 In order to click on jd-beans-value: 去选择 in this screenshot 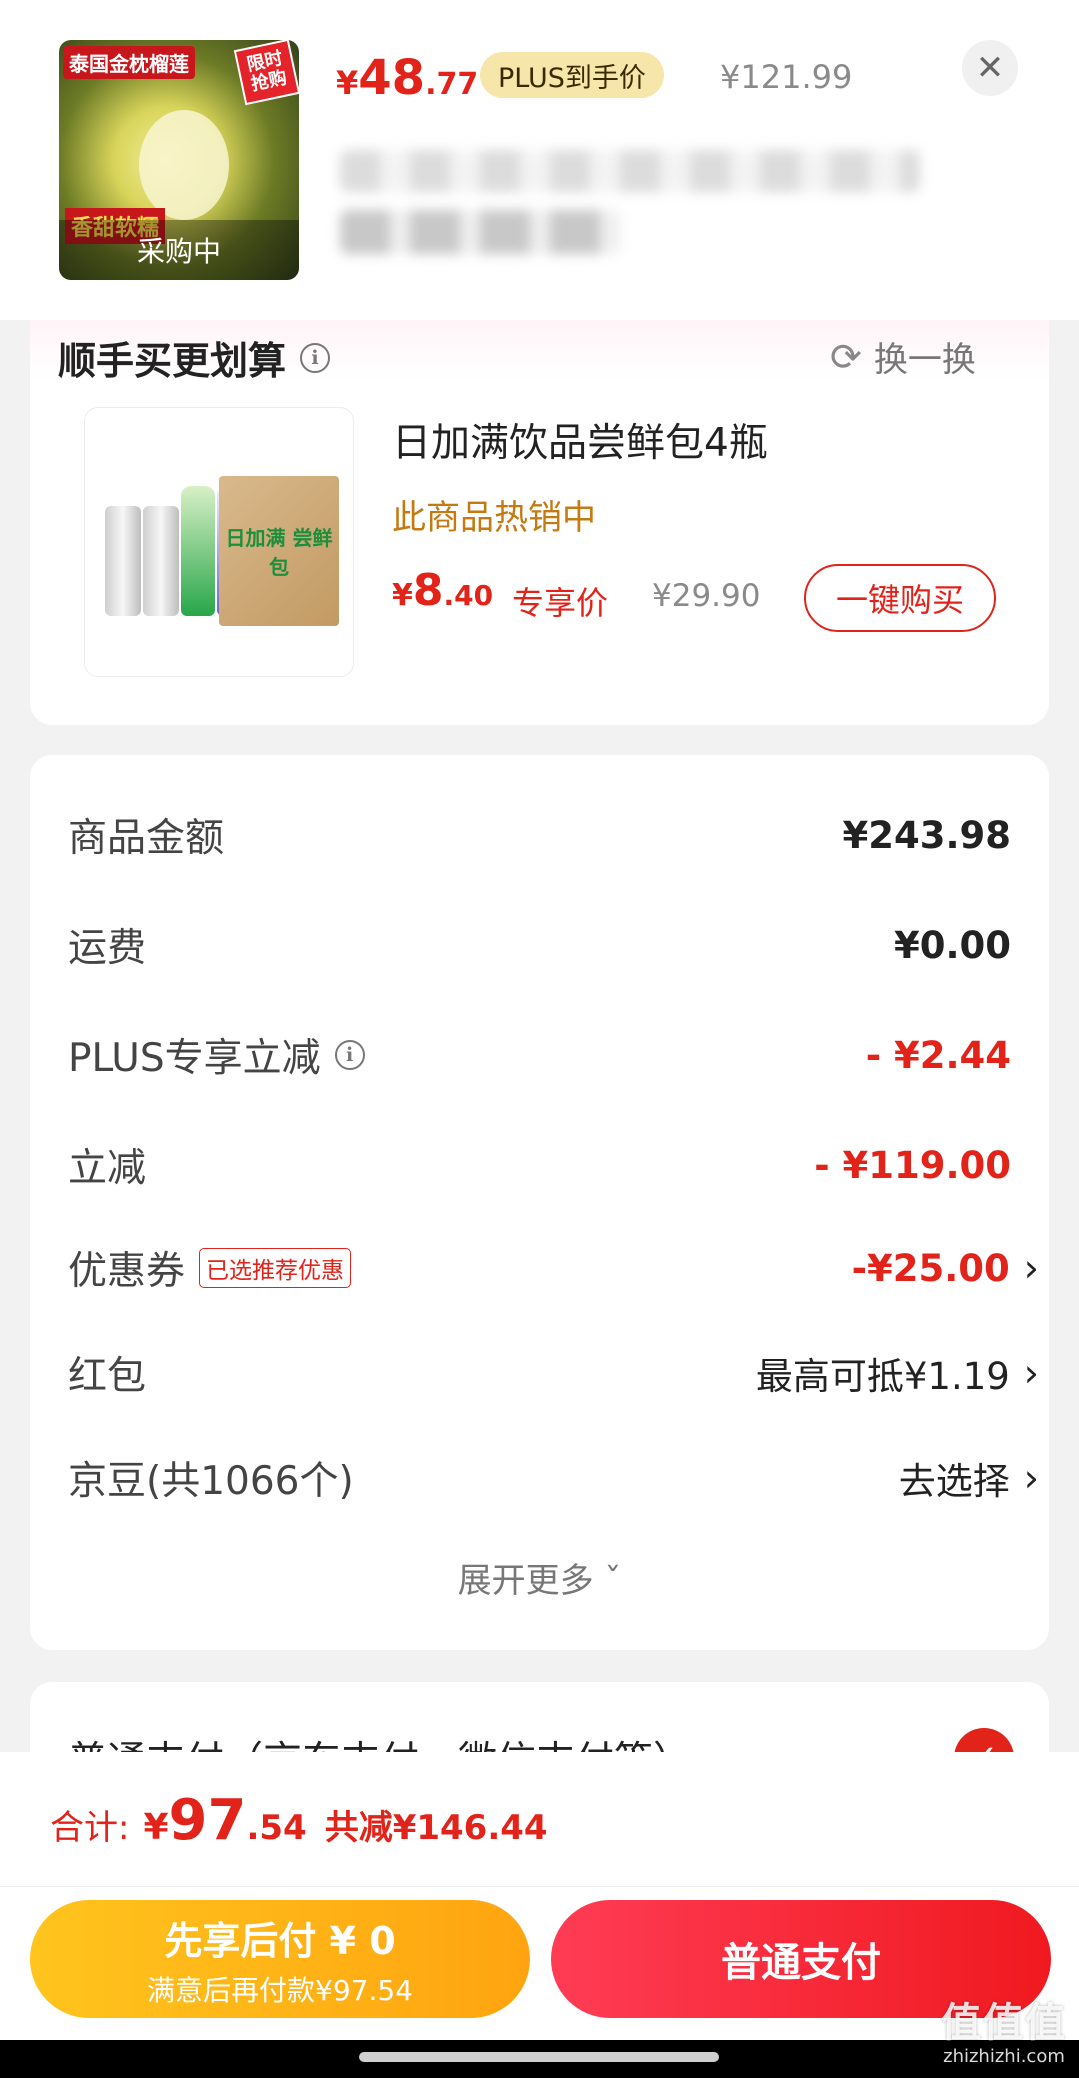, I will do `click(954, 1481)`.